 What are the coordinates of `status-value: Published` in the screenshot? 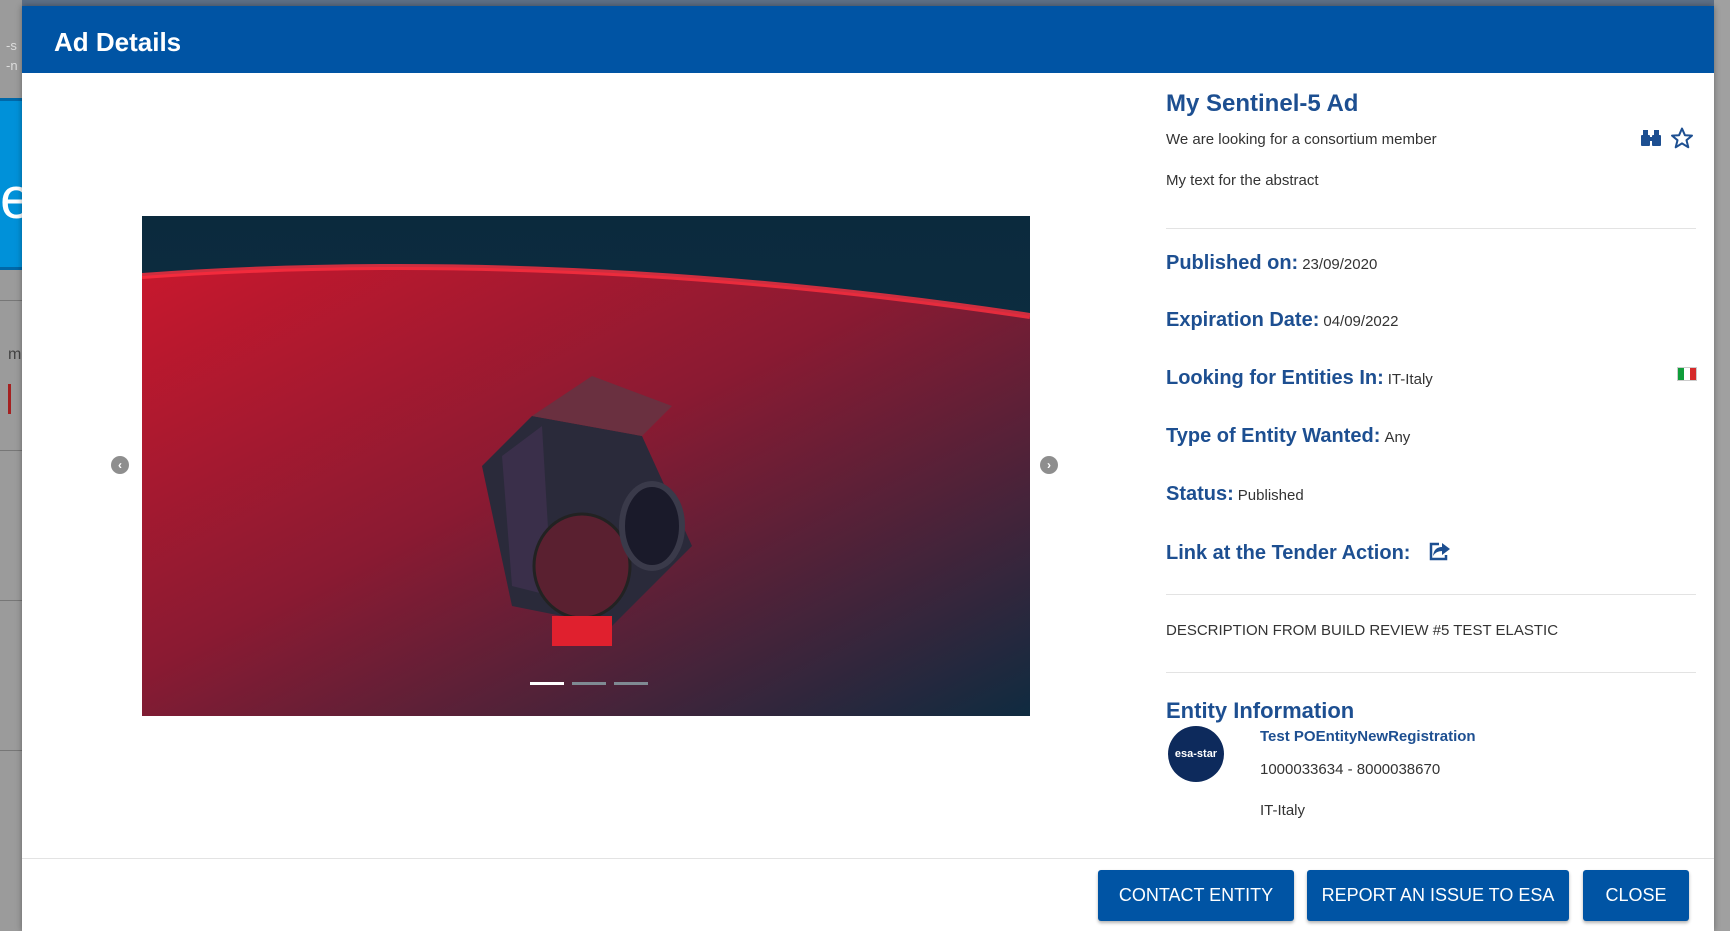 It's located at (1270, 495).